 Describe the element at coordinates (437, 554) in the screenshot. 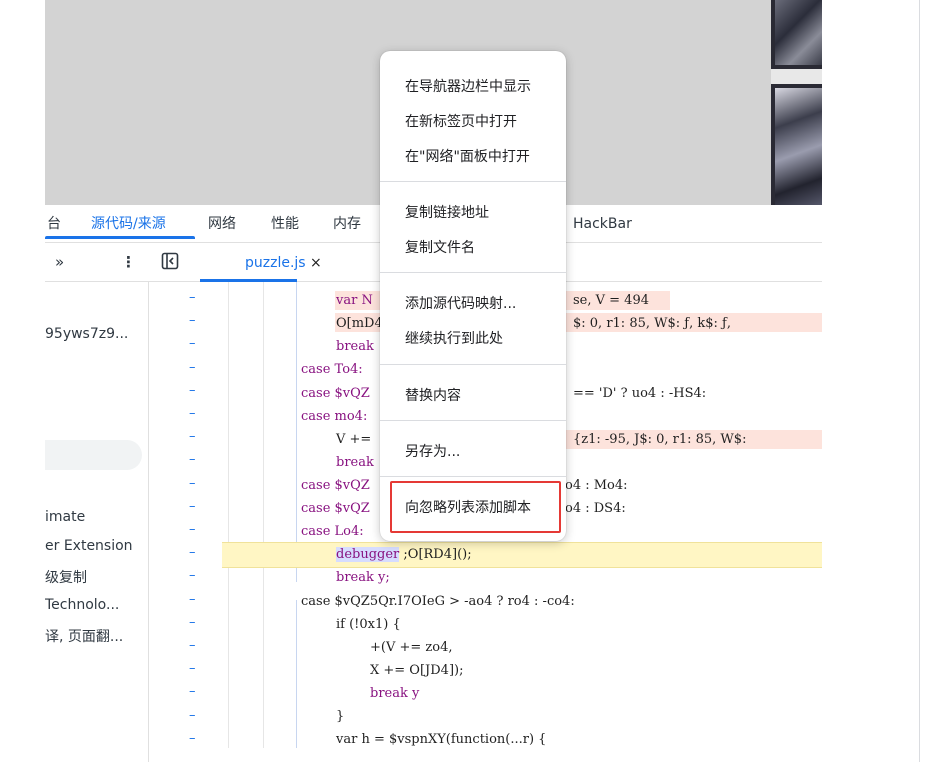

I see `code-text: ;O[RD4]();` at that location.